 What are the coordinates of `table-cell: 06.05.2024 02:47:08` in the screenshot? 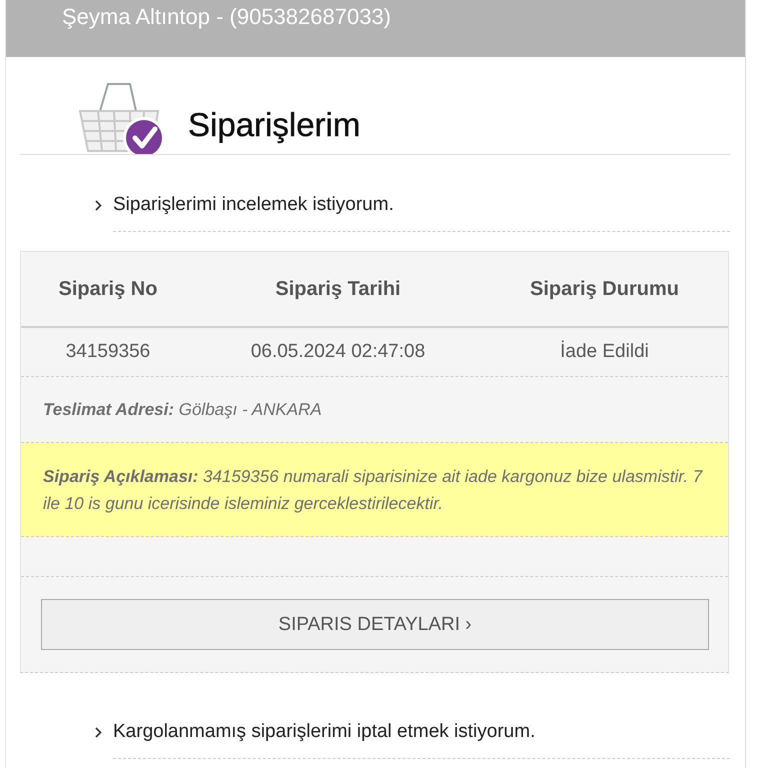 It's located at (338, 352).